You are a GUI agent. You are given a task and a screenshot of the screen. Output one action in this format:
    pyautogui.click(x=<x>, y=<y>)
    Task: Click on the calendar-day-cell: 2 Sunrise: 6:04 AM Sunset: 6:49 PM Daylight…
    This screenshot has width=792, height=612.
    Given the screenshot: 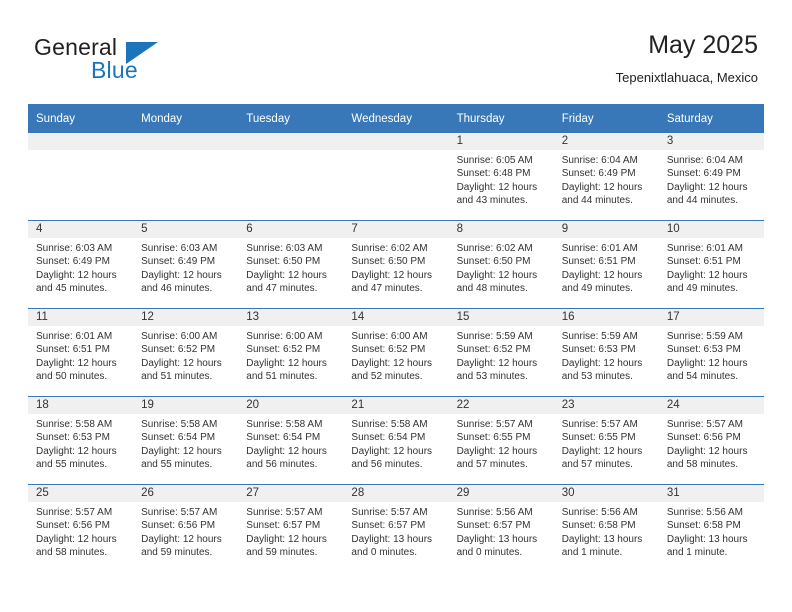 What is the action you would take?
    pyautogui.click(x=606, y=177)
    